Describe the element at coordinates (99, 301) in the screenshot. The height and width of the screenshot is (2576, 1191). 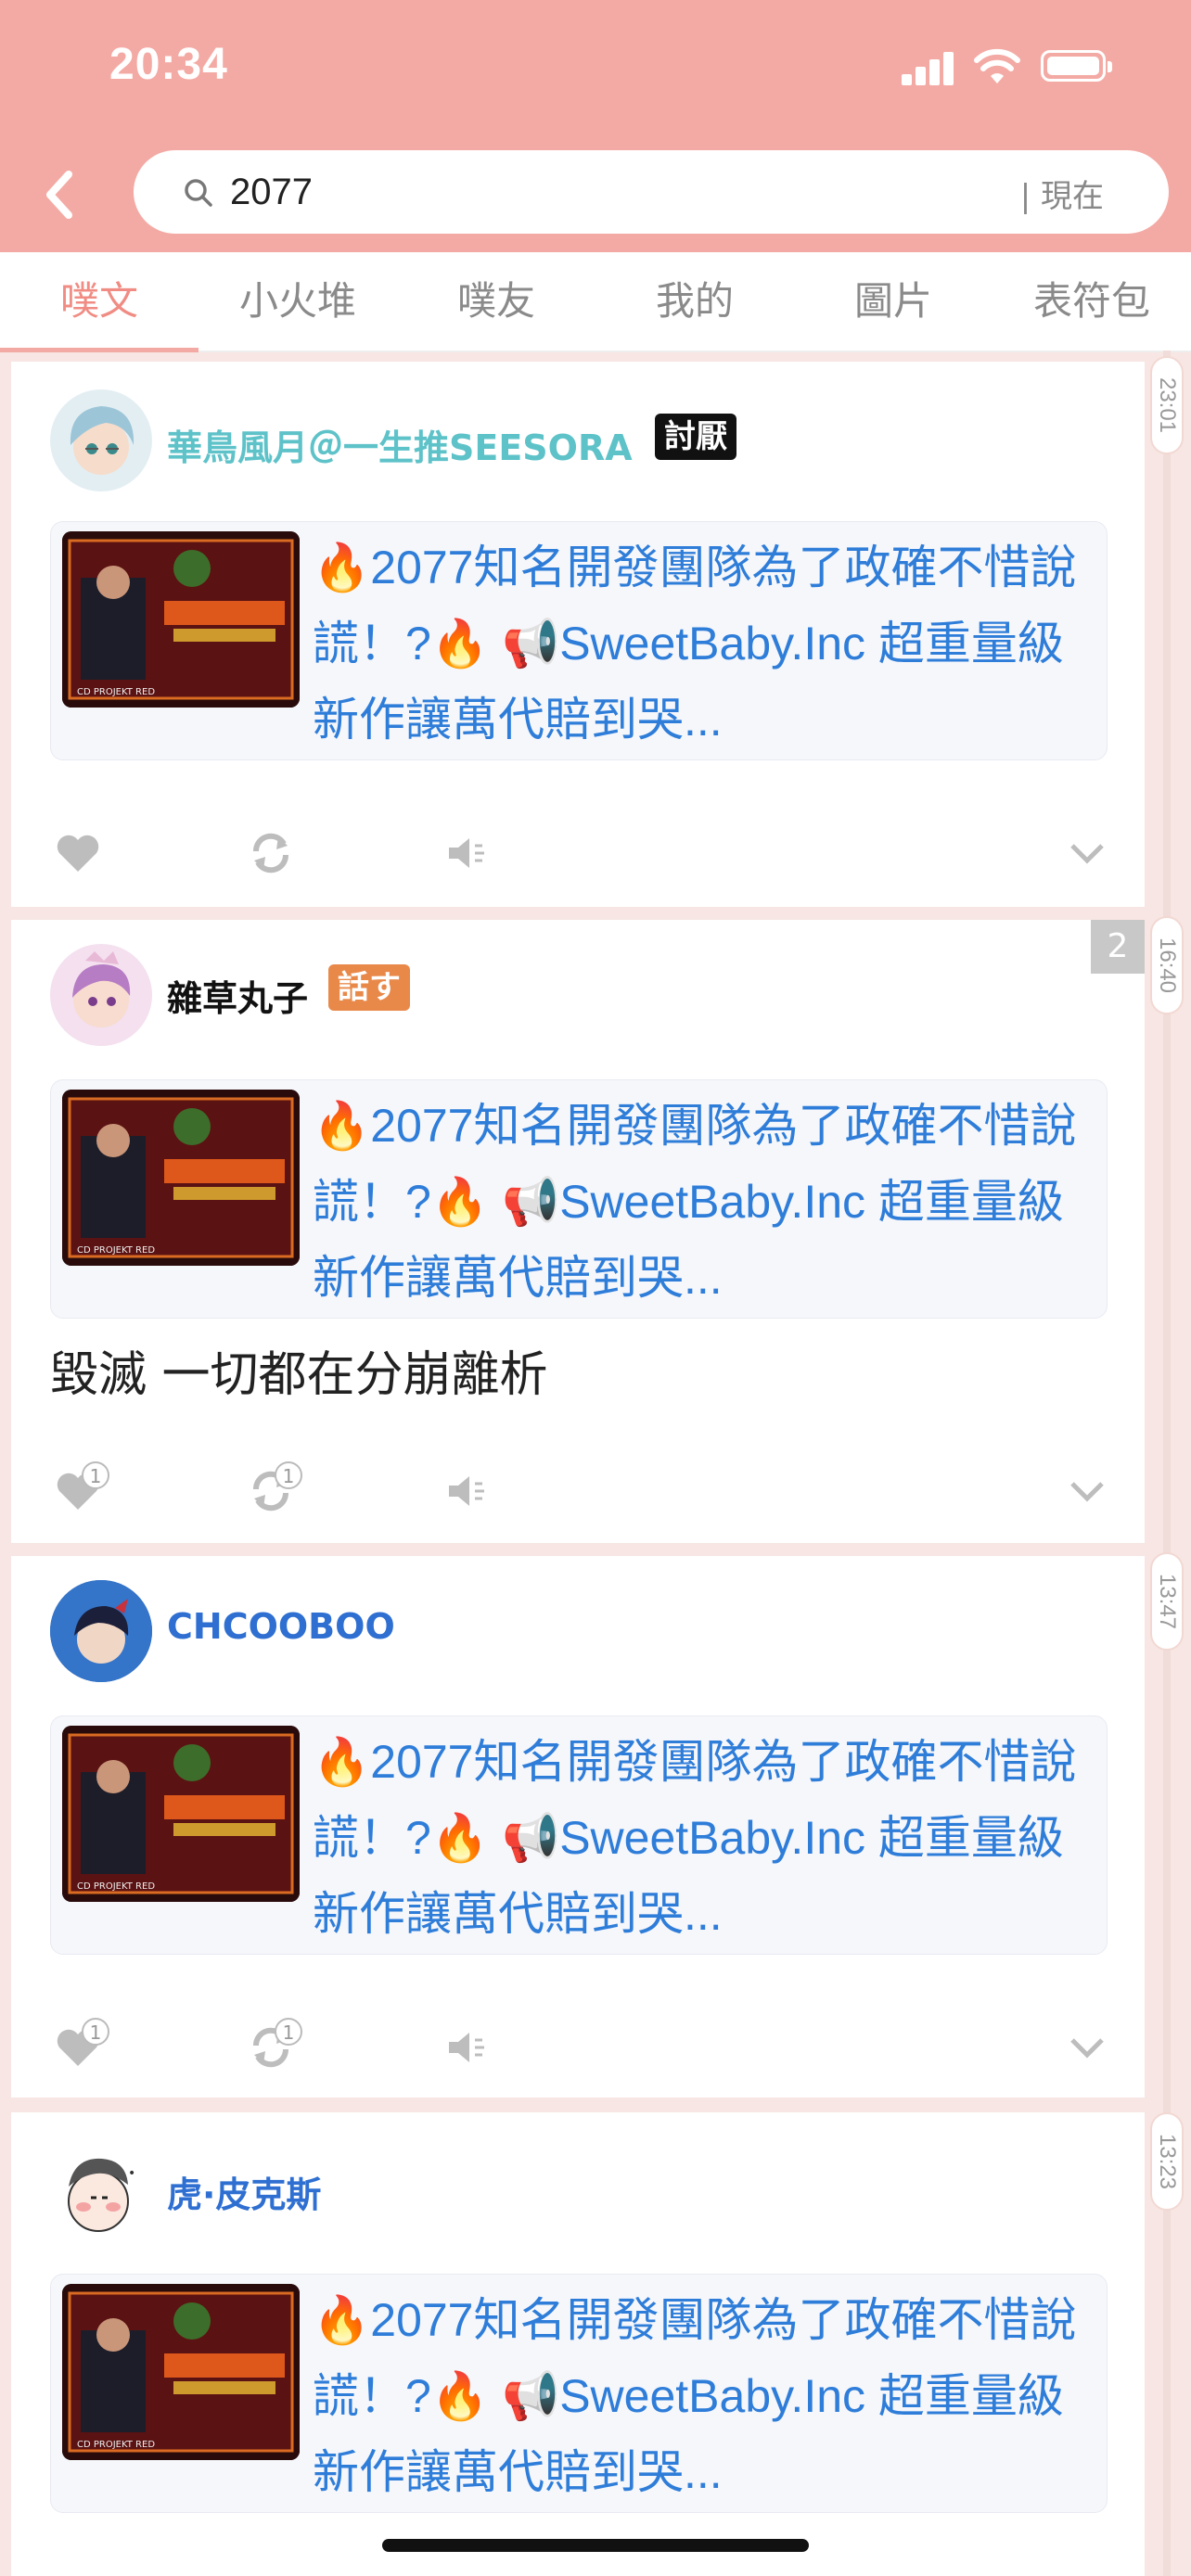
I see `tab-plurks: 噗文` at that location.